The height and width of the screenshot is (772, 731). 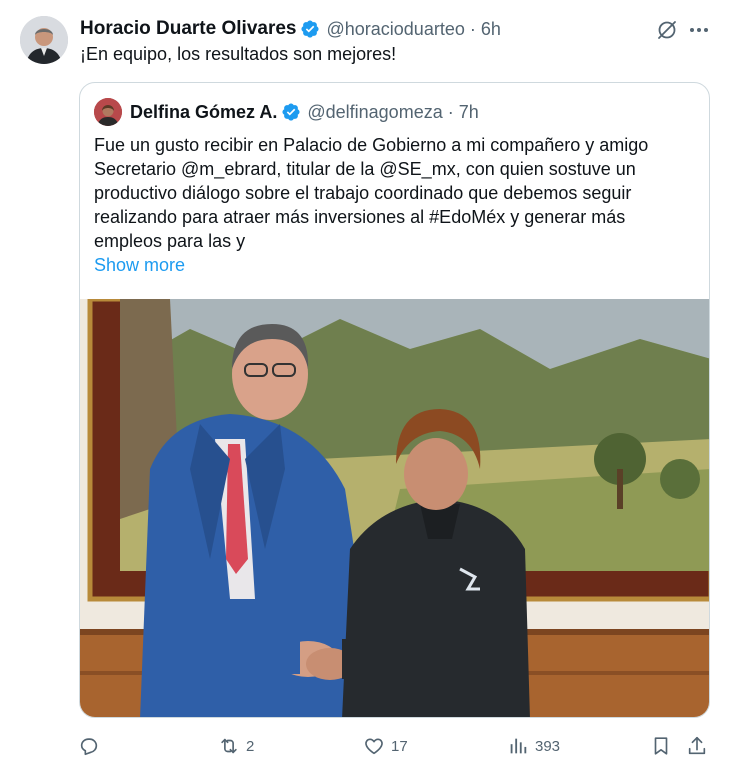 I want to click on repost-count: 2, so click(x=250, y=746).